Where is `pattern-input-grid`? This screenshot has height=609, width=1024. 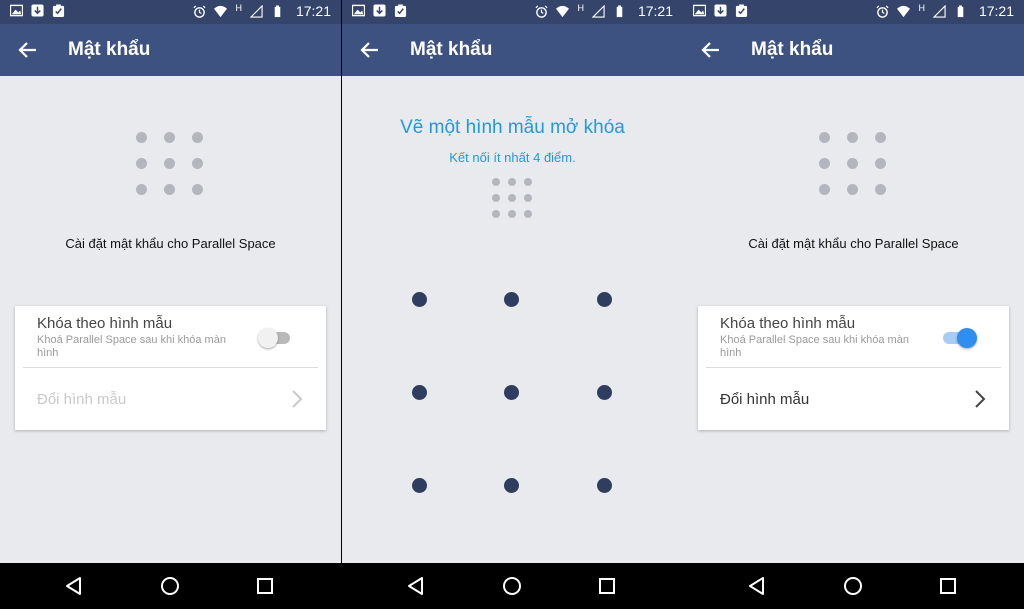
pattern-input-grid is located at coordinates (512, 392).